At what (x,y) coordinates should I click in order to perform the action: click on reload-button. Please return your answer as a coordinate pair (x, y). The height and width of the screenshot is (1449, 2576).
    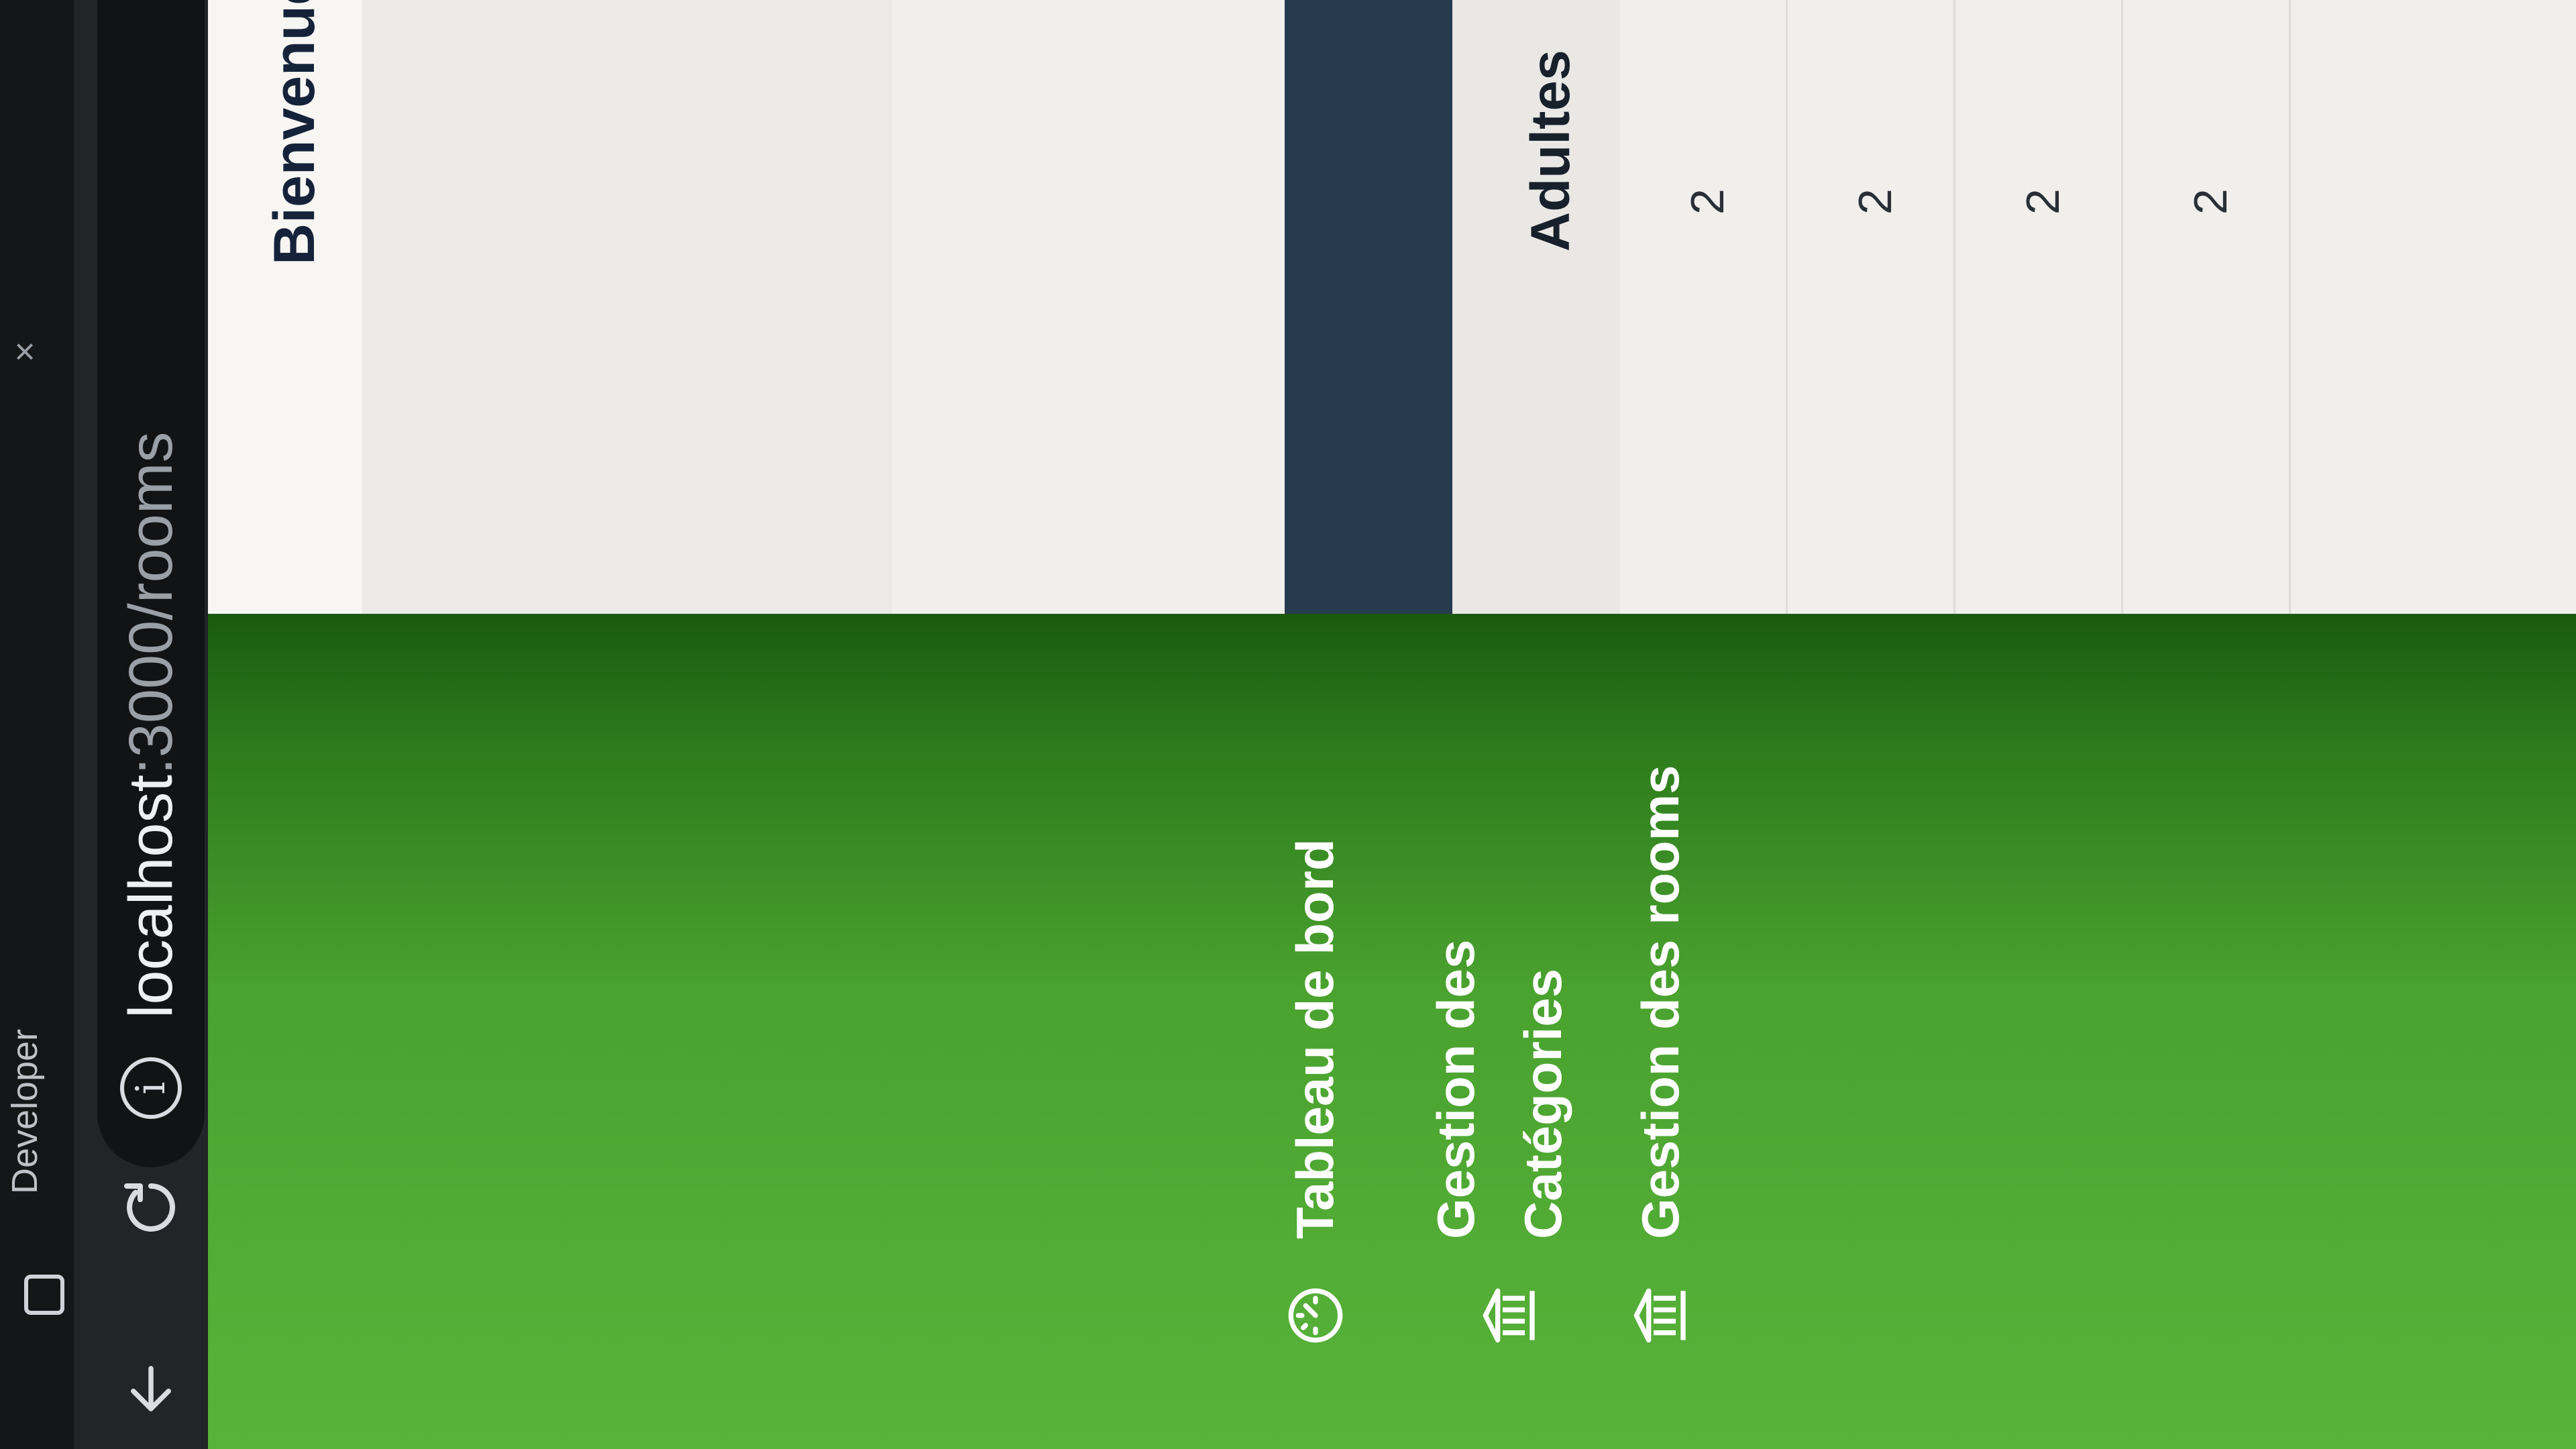
    Looking at the image, I should click on (151, 1207).